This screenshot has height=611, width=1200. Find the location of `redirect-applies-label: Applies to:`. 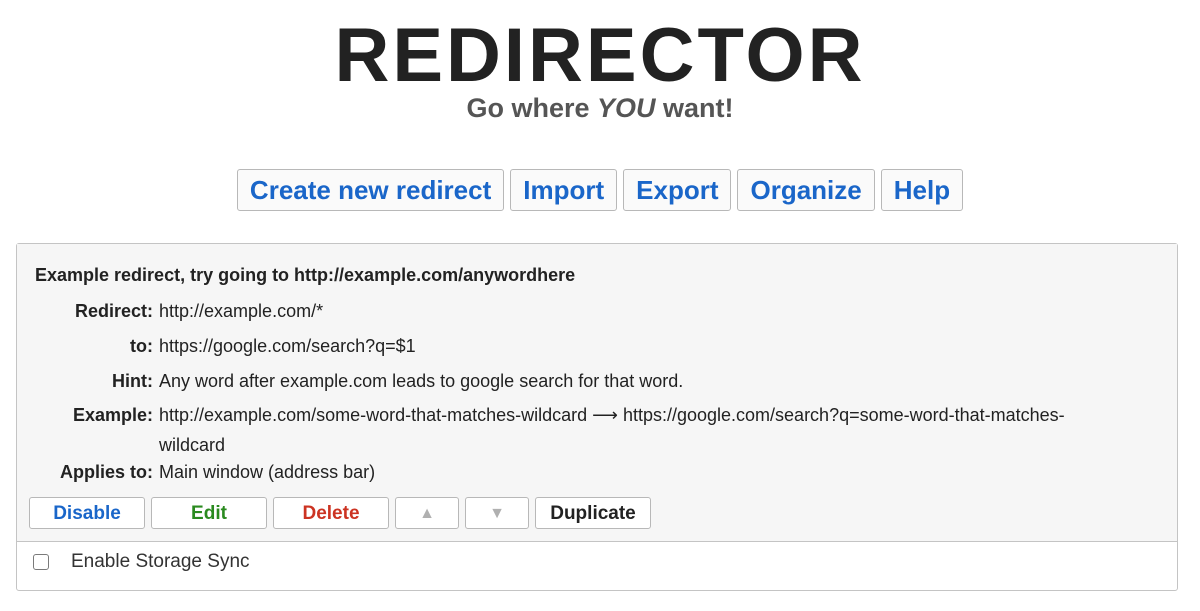

redirect-applies-label: Applies to: is located at coordinates (106, 472).